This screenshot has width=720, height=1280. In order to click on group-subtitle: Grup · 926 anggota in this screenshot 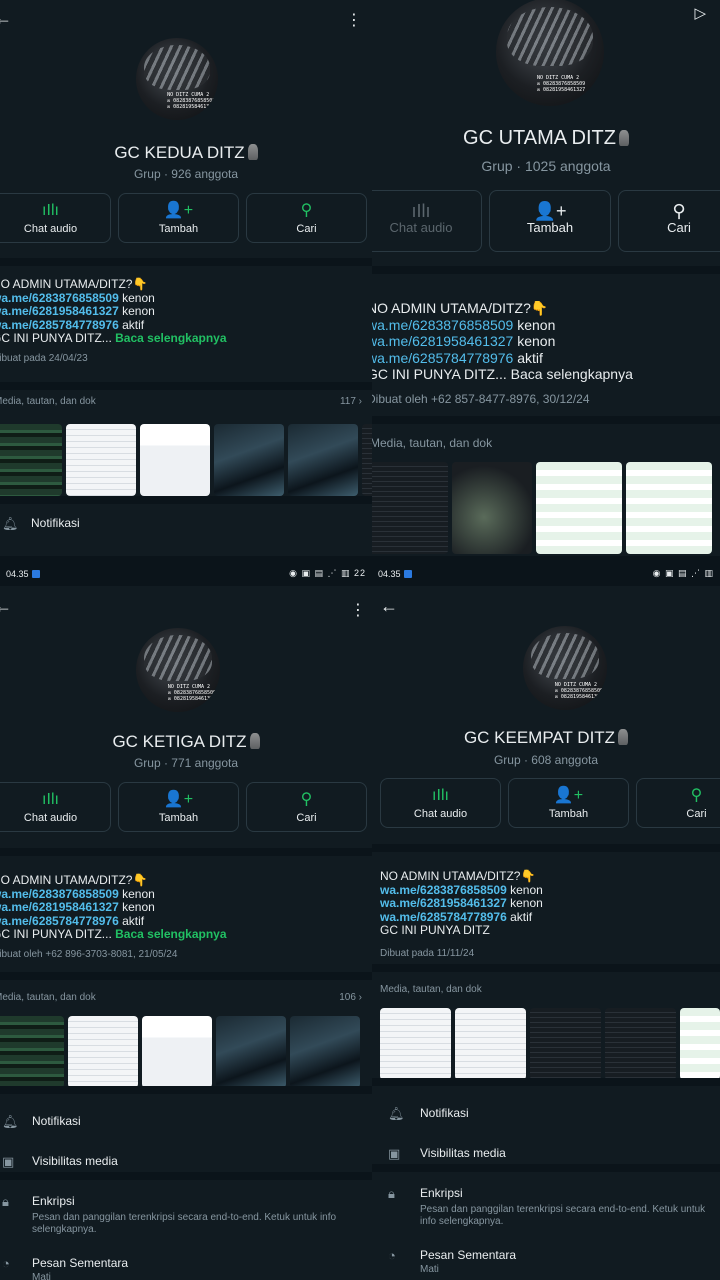, I will do `click(186, 174)`.